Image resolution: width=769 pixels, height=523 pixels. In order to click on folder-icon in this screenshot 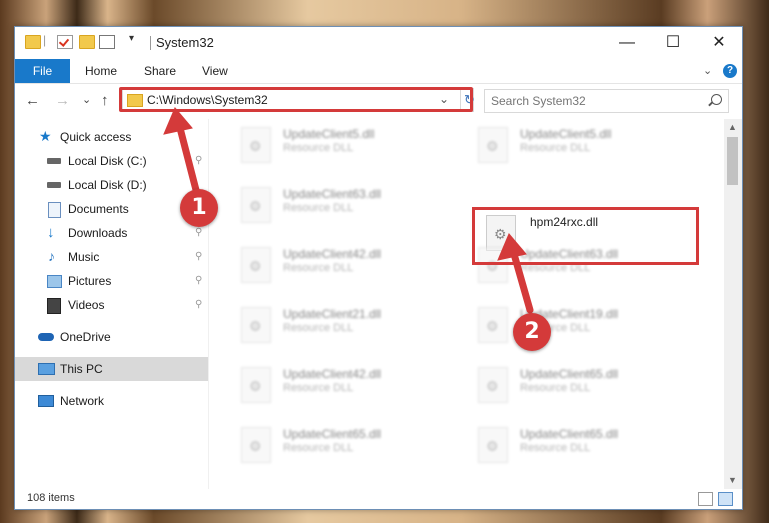, I will do `click(33, 42)`.